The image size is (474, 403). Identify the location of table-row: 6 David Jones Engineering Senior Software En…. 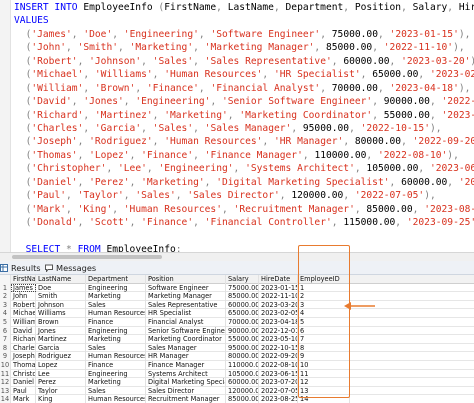
(237, 331).